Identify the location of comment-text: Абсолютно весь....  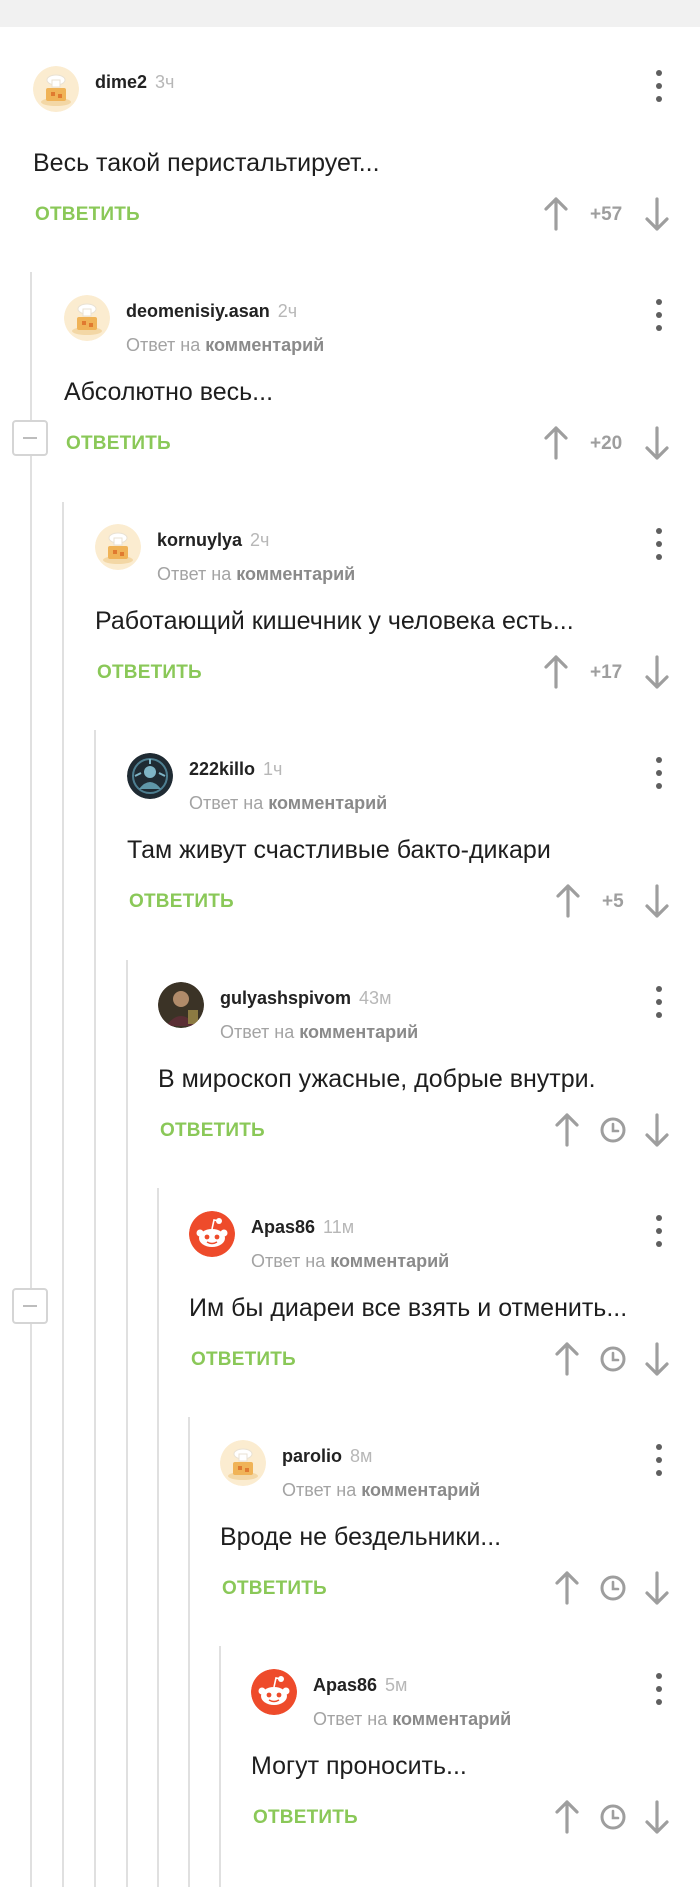
(169, 392).